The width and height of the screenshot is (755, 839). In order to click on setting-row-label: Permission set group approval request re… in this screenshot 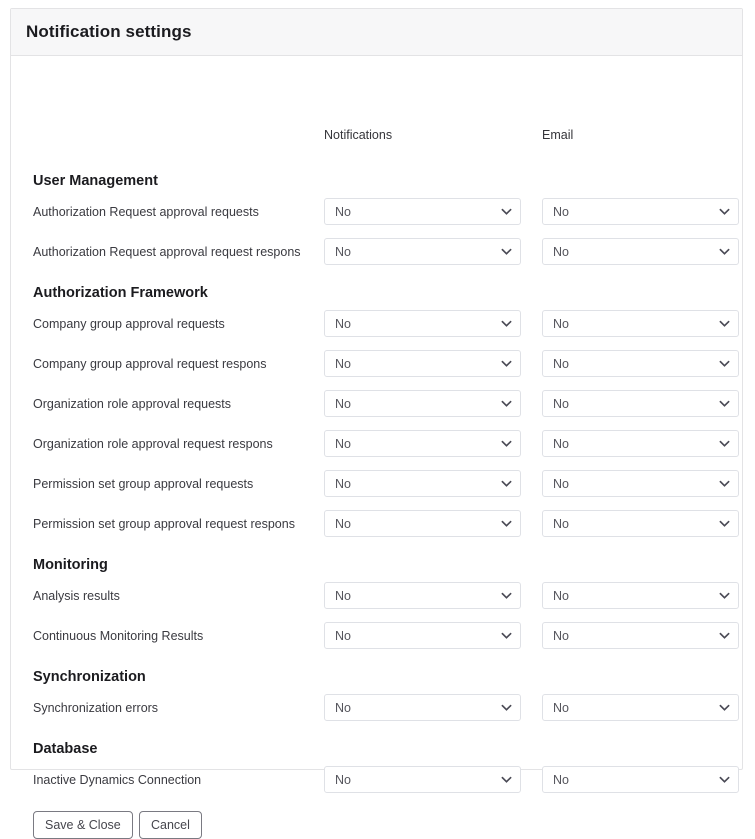, I will do `click(164, 524)`.